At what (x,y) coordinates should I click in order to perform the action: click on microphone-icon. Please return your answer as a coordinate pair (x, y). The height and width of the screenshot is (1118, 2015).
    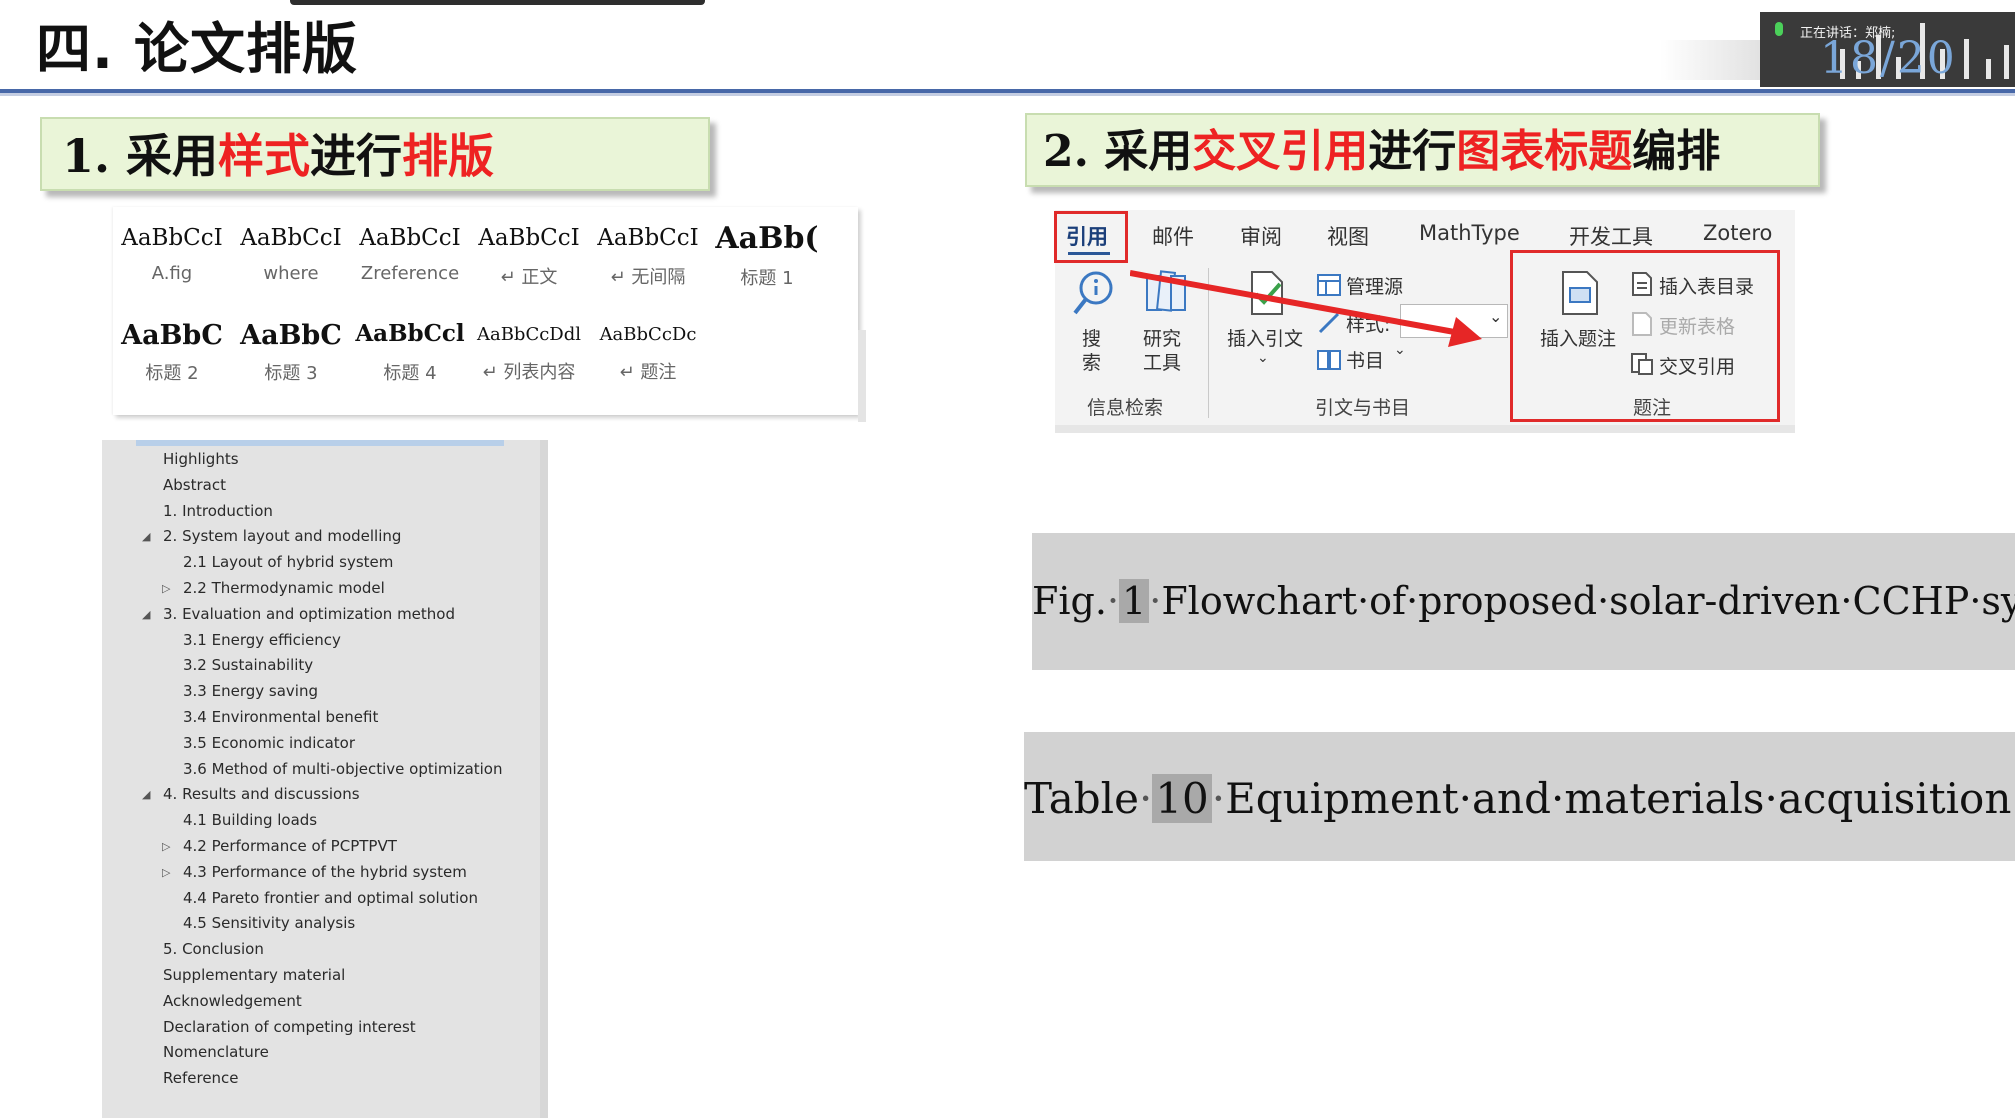
    Looking at the image, I should click on (1779, 29).